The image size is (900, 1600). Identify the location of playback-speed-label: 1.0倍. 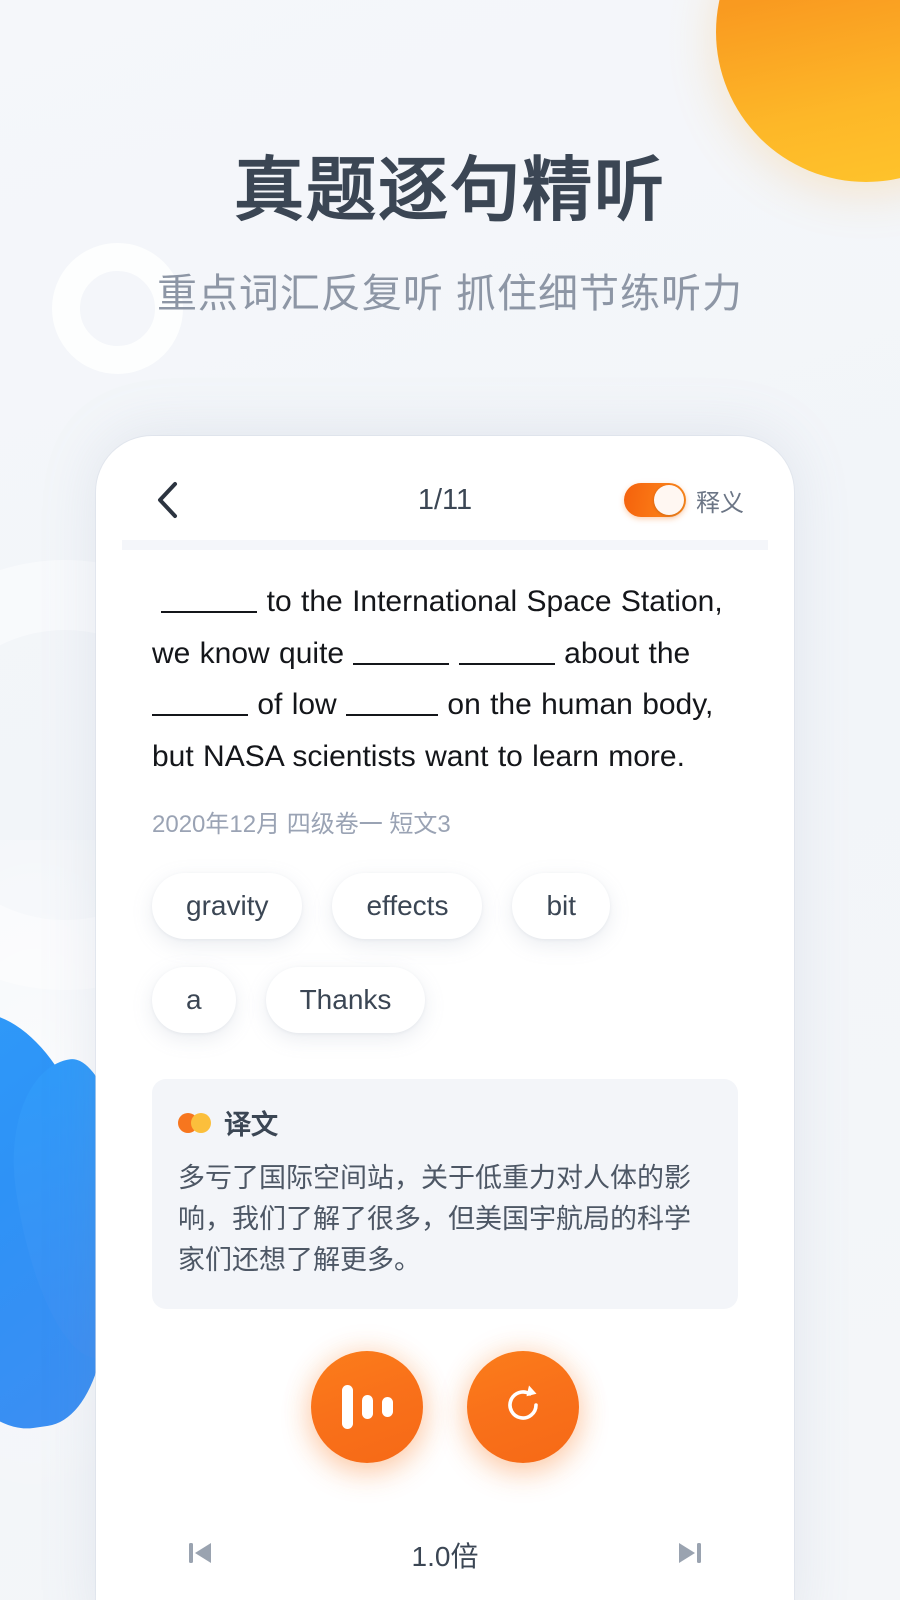
(445, 1555).